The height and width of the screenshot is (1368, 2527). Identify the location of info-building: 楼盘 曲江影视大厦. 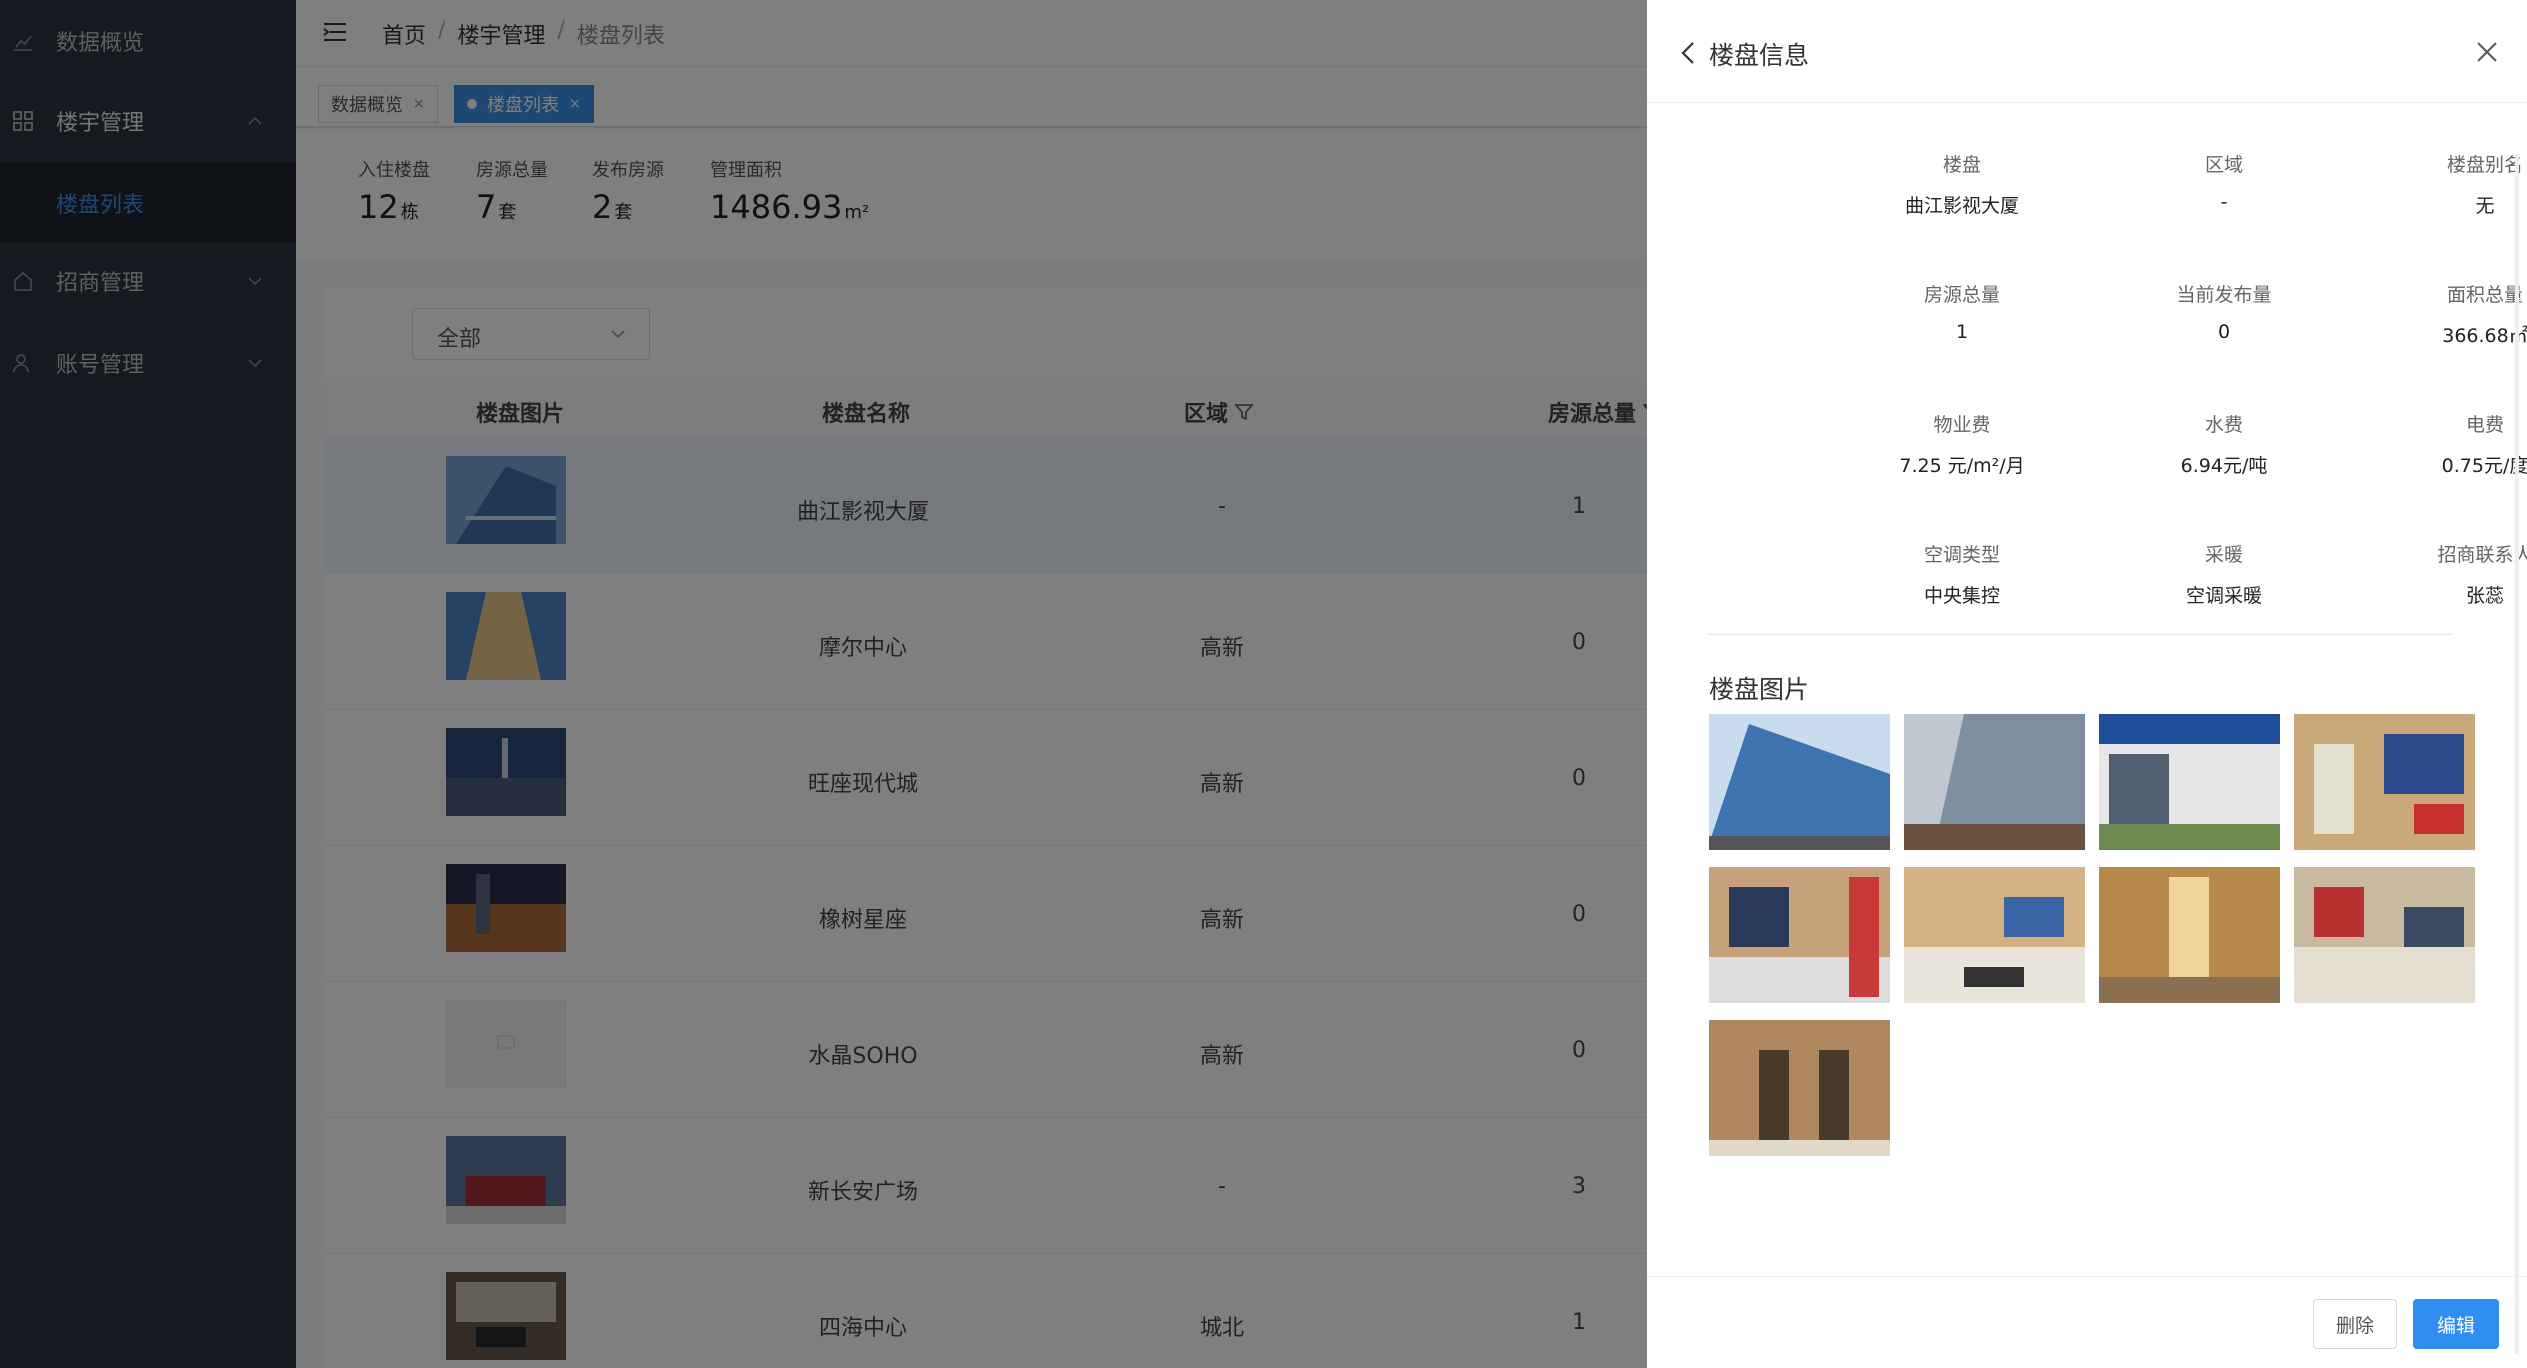
(1962, 184).